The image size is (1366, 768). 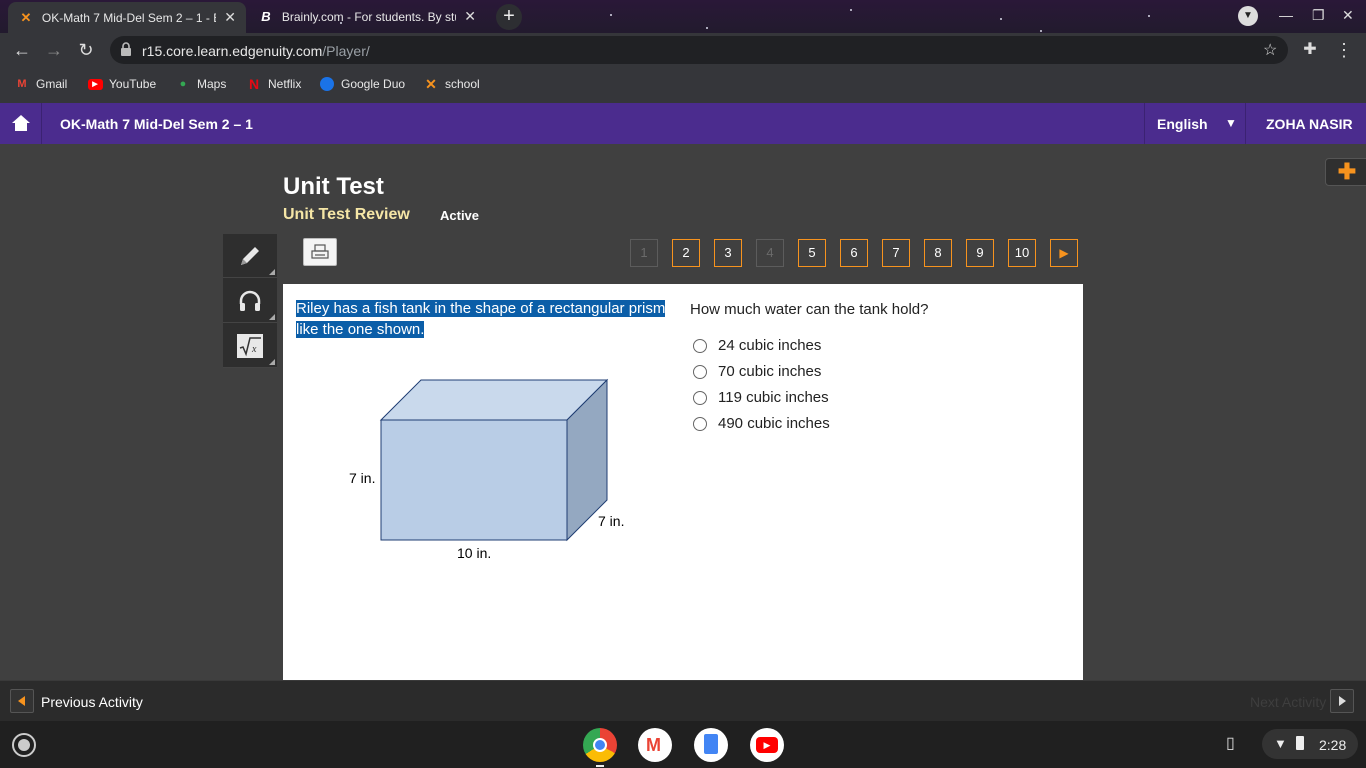 I want to click on bookmark-school: ✕ school, so click(x=451, y=84).